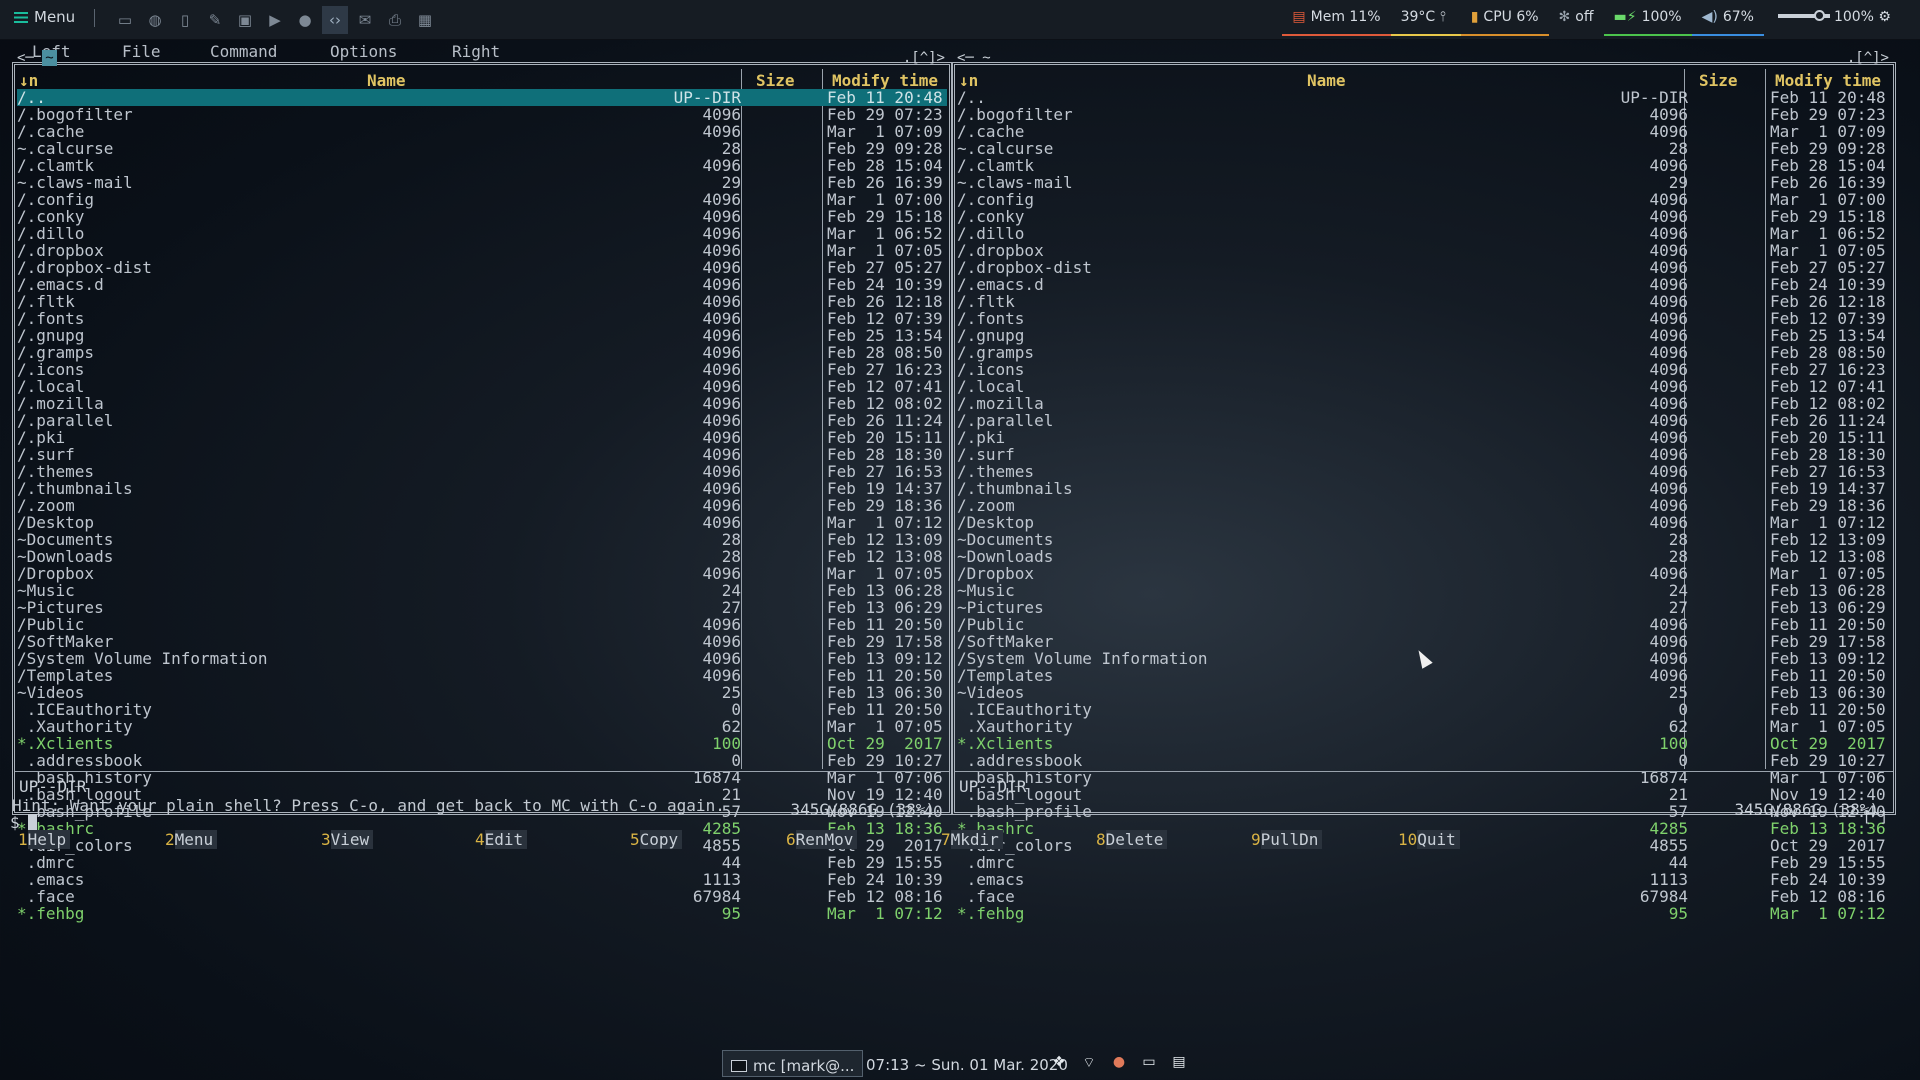 Image resolution: width=1920 pixels, height=1080 pixels. I want to click on mail-icon: ✉, so click(365, 20).